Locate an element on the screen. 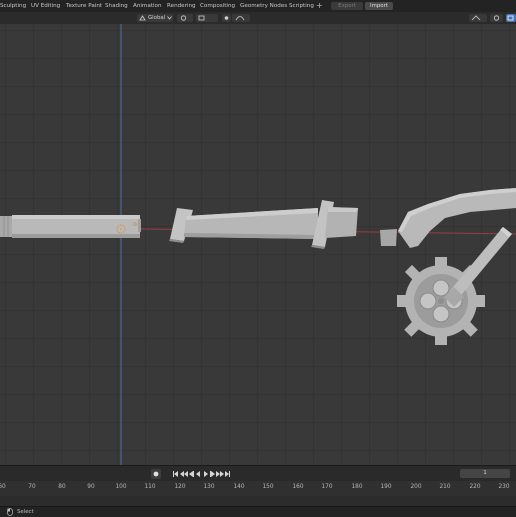  falloff-curve-icon is located at coordinates (240, 18).